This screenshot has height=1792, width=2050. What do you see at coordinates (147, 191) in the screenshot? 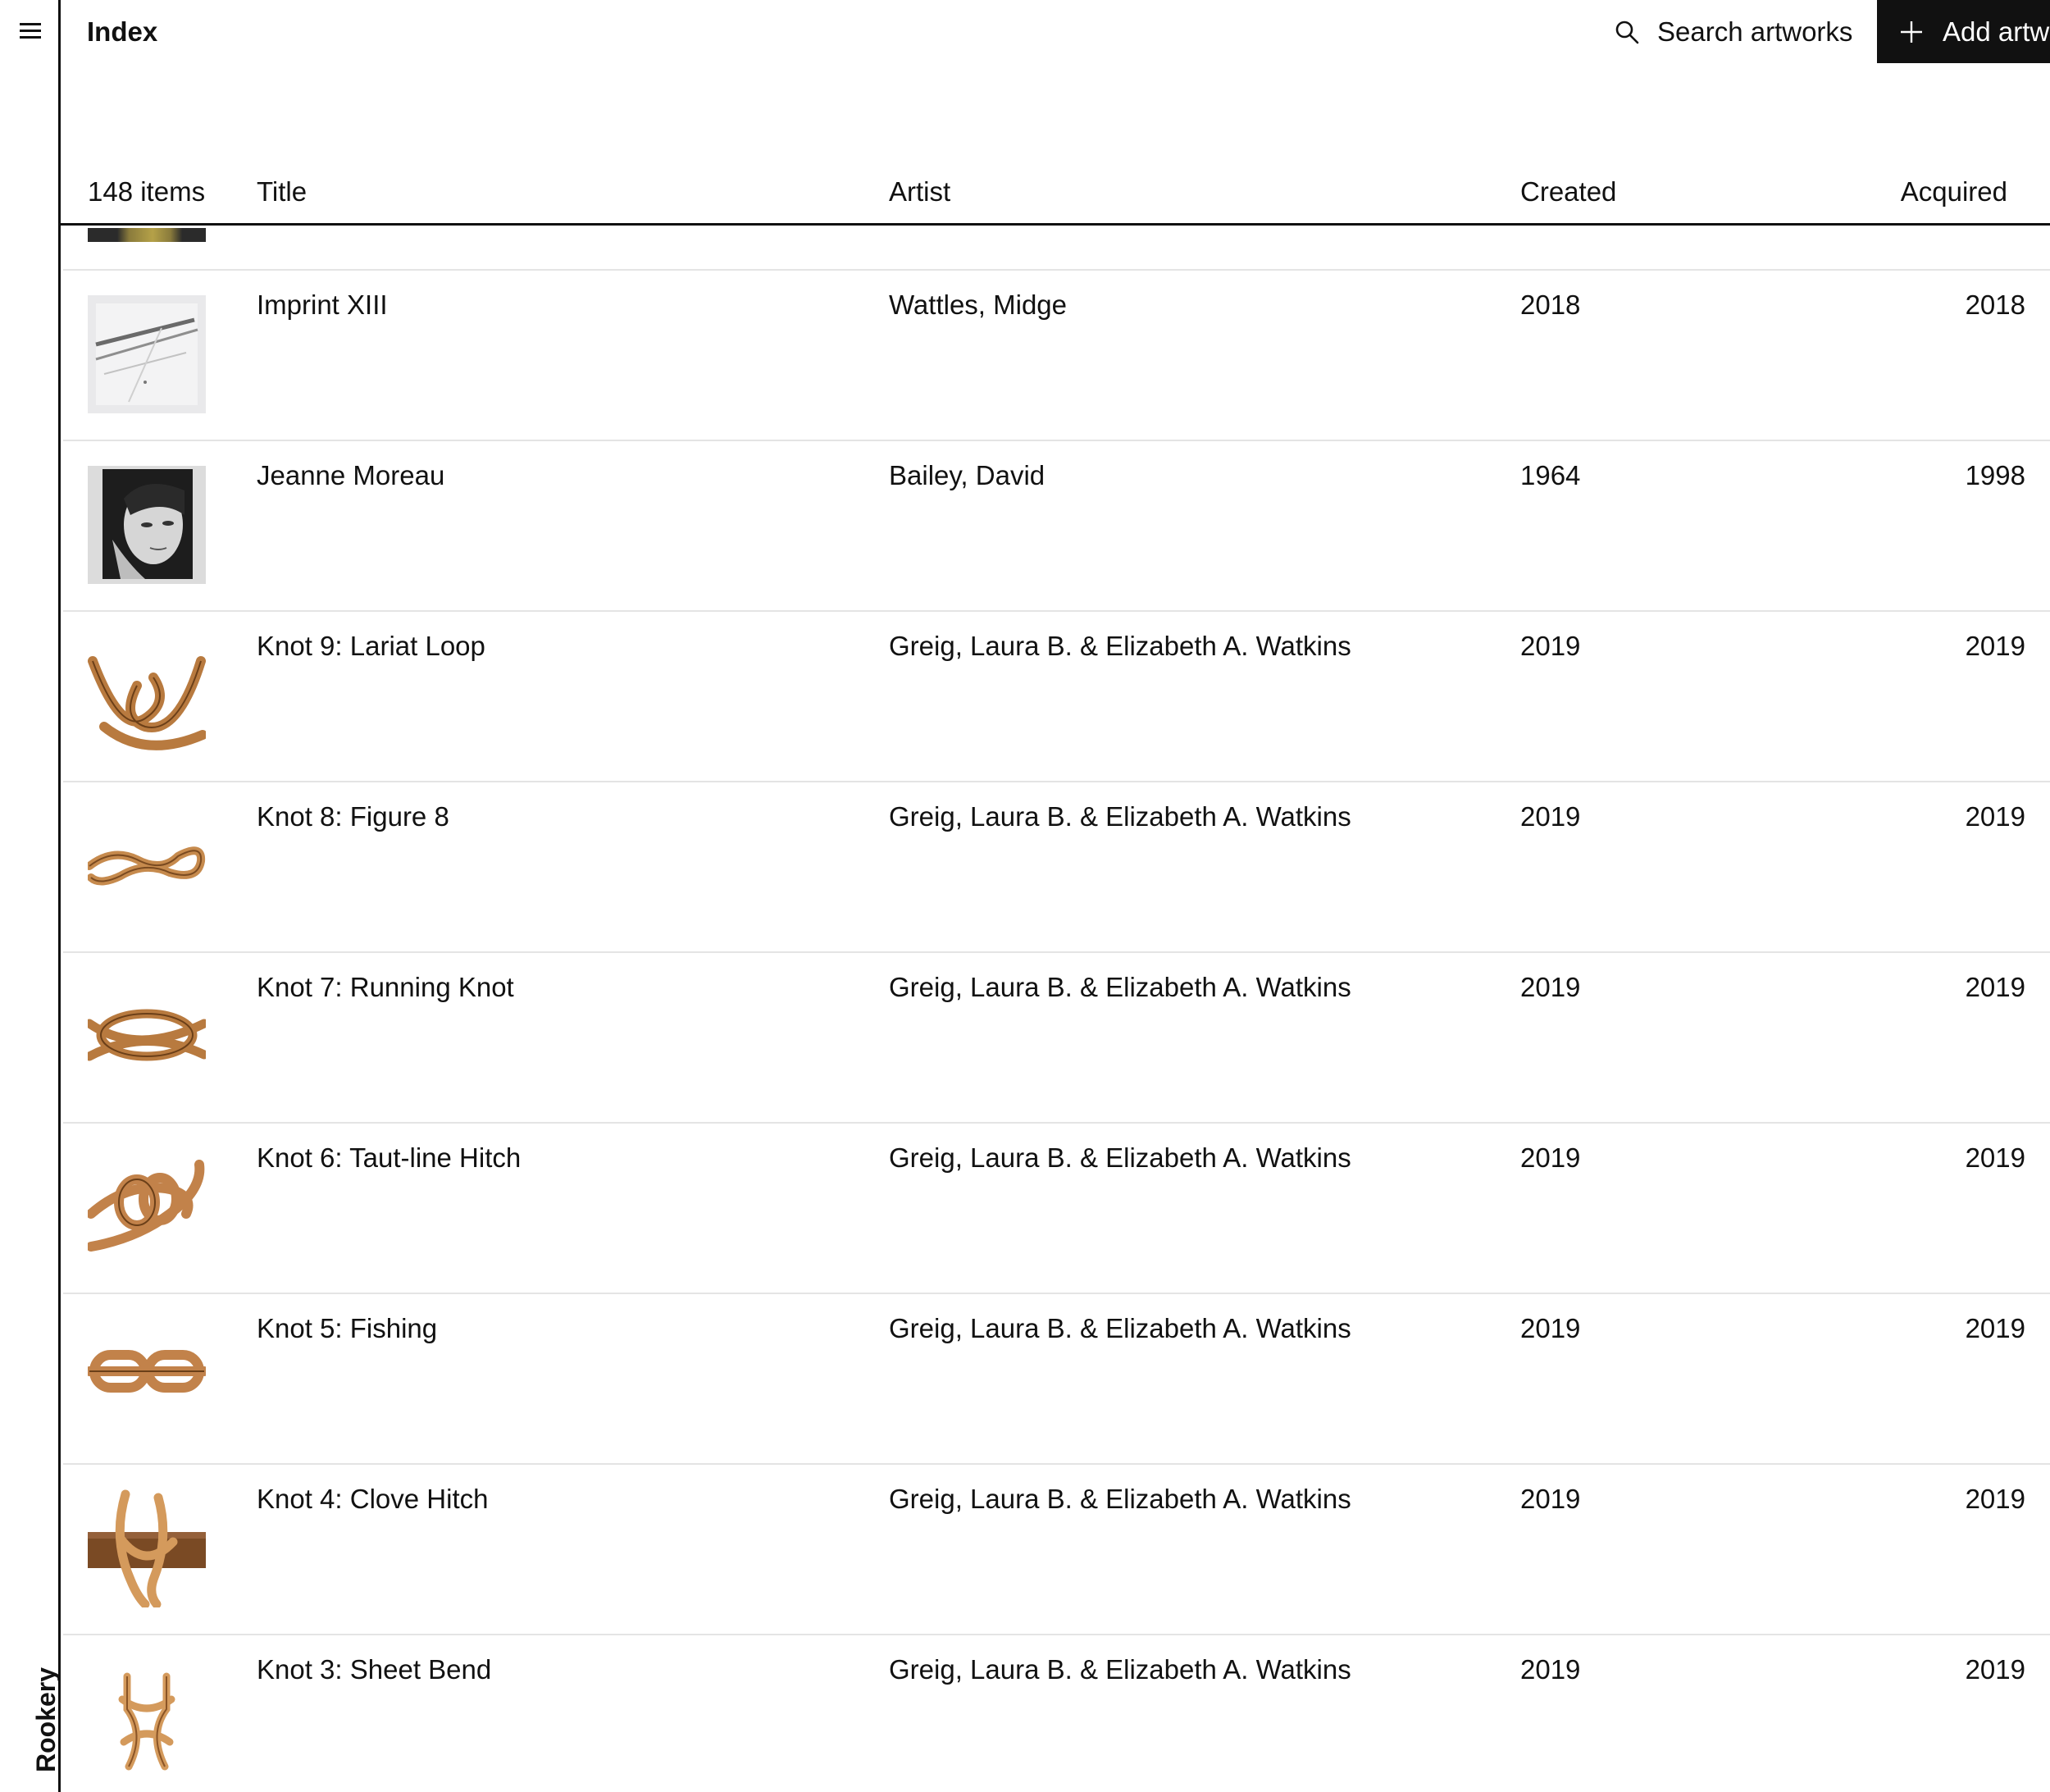
I see `item-count: 148 items` at bounding box center [147, 191].